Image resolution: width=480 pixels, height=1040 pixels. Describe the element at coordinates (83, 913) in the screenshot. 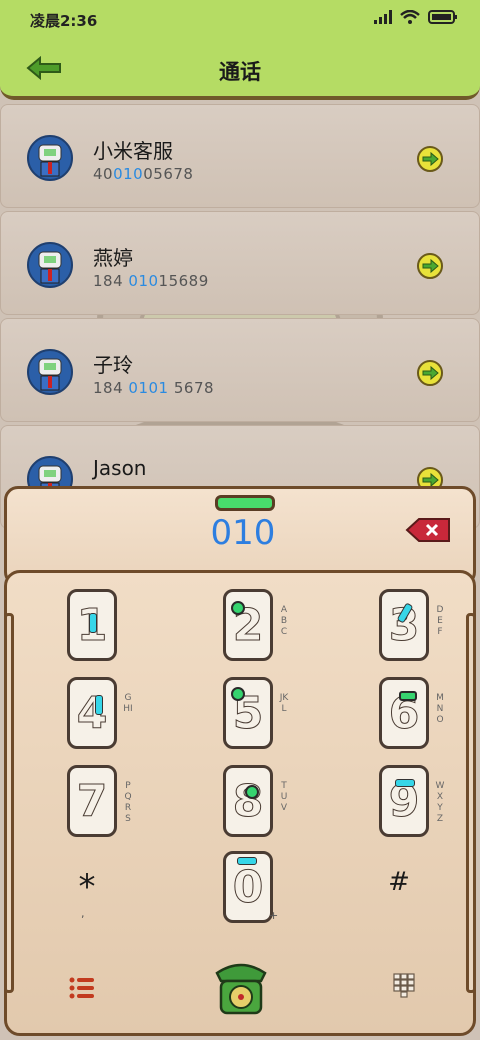

I see `key-letters: ,` at that location.